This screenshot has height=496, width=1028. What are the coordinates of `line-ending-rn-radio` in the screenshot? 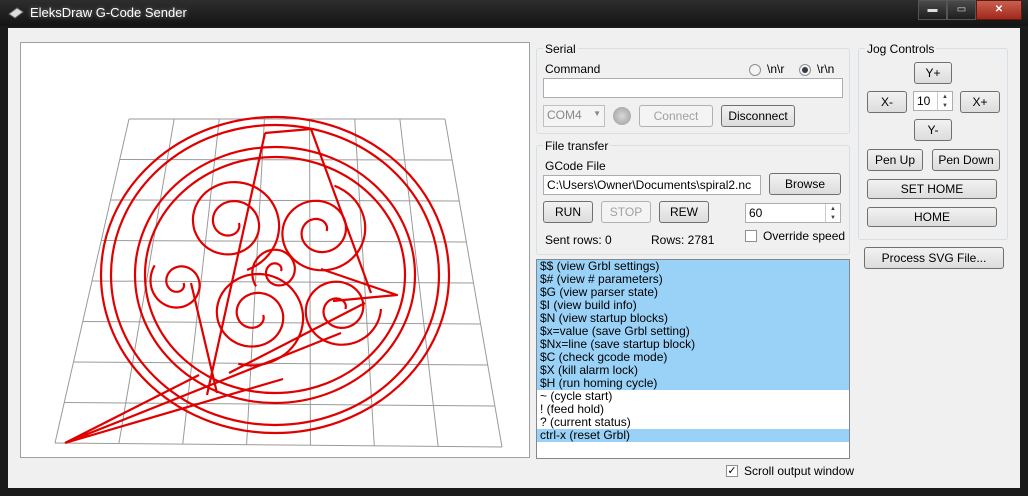 It's located at (805, 70).